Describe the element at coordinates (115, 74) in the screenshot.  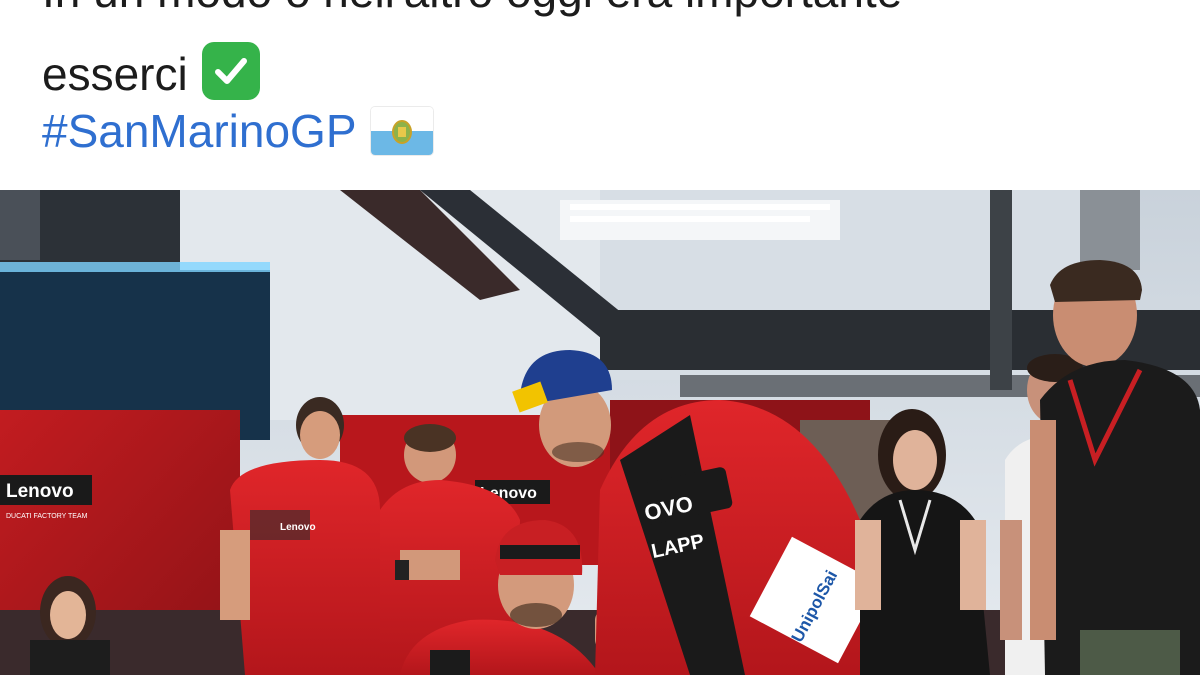
I see `post-text-word: esserci` at that location.